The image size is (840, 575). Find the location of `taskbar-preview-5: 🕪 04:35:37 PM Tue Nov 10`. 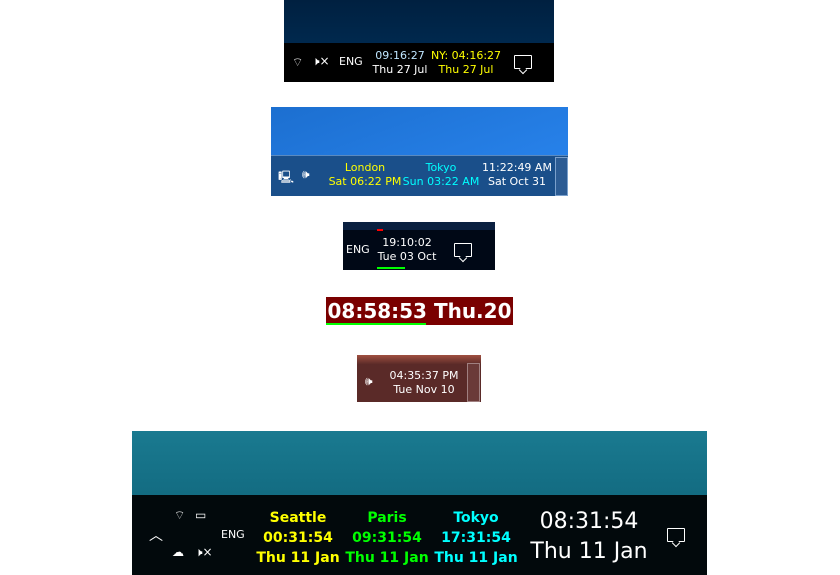

taskbar-preview-5: 🕪 04:35:37 PM Tue Nov 10 is located at coordinates (419, 378).